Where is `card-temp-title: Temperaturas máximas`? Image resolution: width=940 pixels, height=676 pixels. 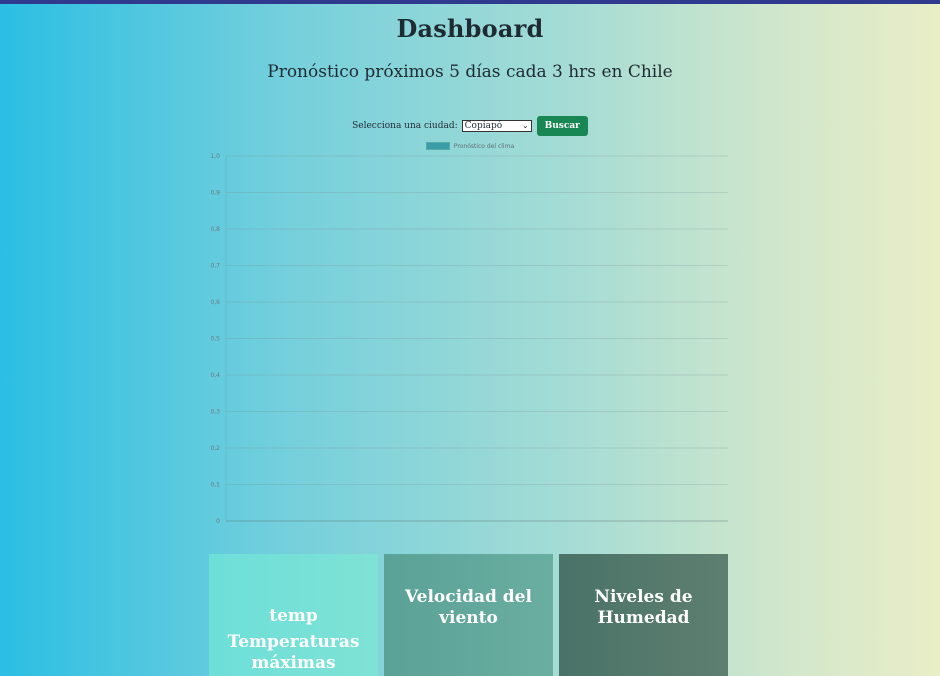 card-temp-title: Temperaturas máximas is located at coordinates (293, 652).